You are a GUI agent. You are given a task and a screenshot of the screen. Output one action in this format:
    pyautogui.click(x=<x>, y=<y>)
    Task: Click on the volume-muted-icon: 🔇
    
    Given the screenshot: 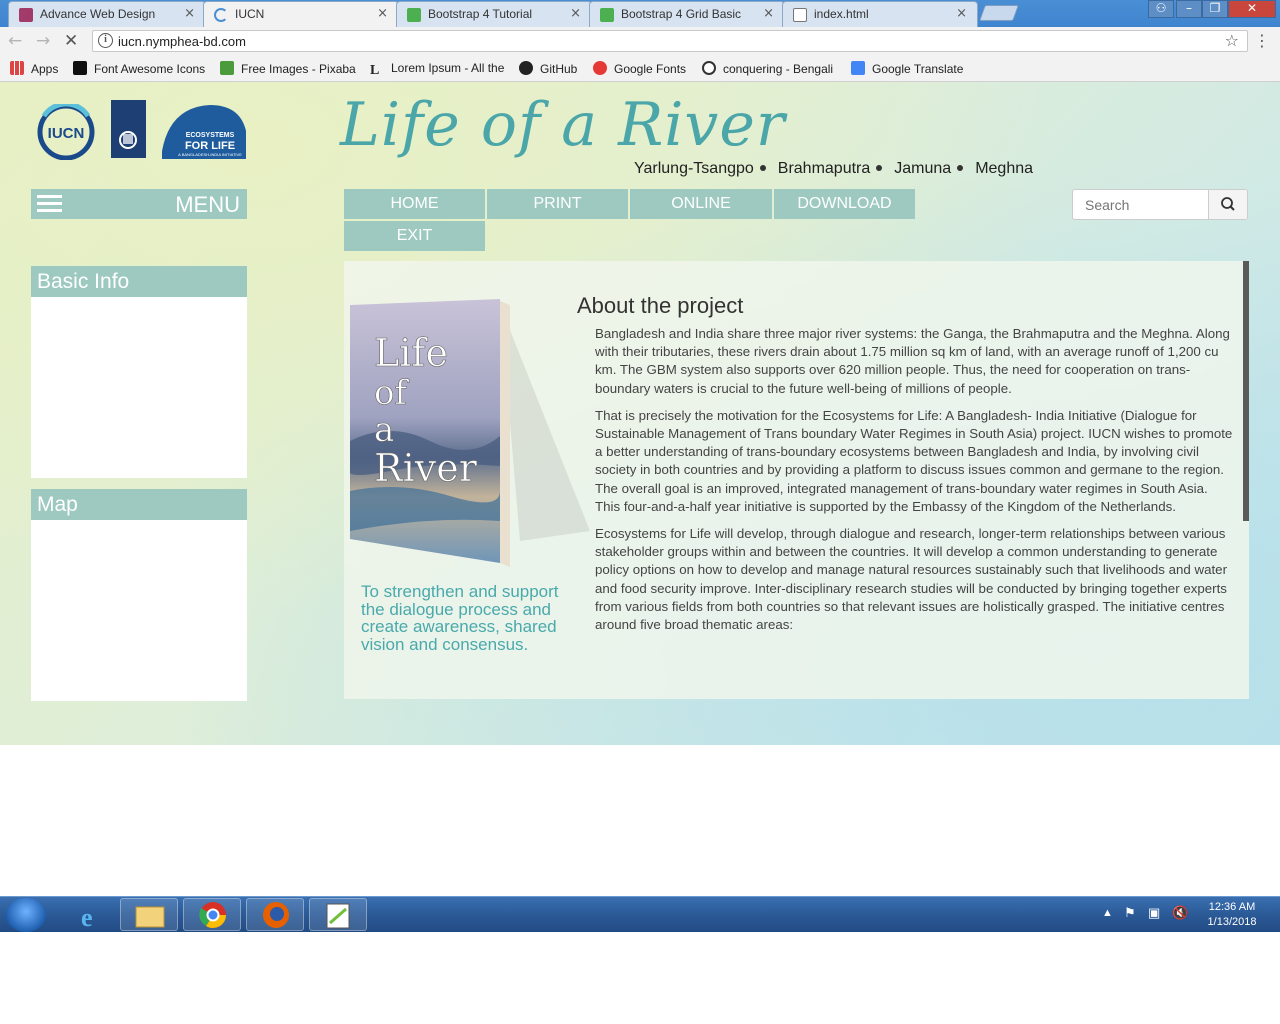 What is the action you would take?
    pyautogui.click(x=1180, y=913)
    